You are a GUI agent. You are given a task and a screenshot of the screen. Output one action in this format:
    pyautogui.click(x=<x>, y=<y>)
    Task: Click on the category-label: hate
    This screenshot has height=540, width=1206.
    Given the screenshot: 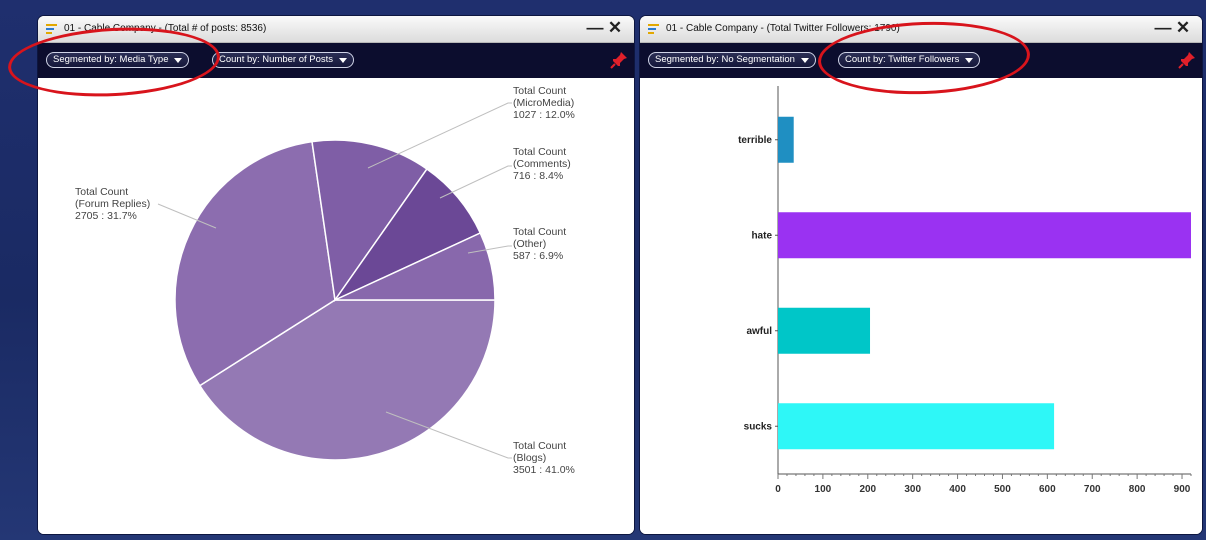 What is the action you would take?
    pyautogui.click(x=761, y=235)
    